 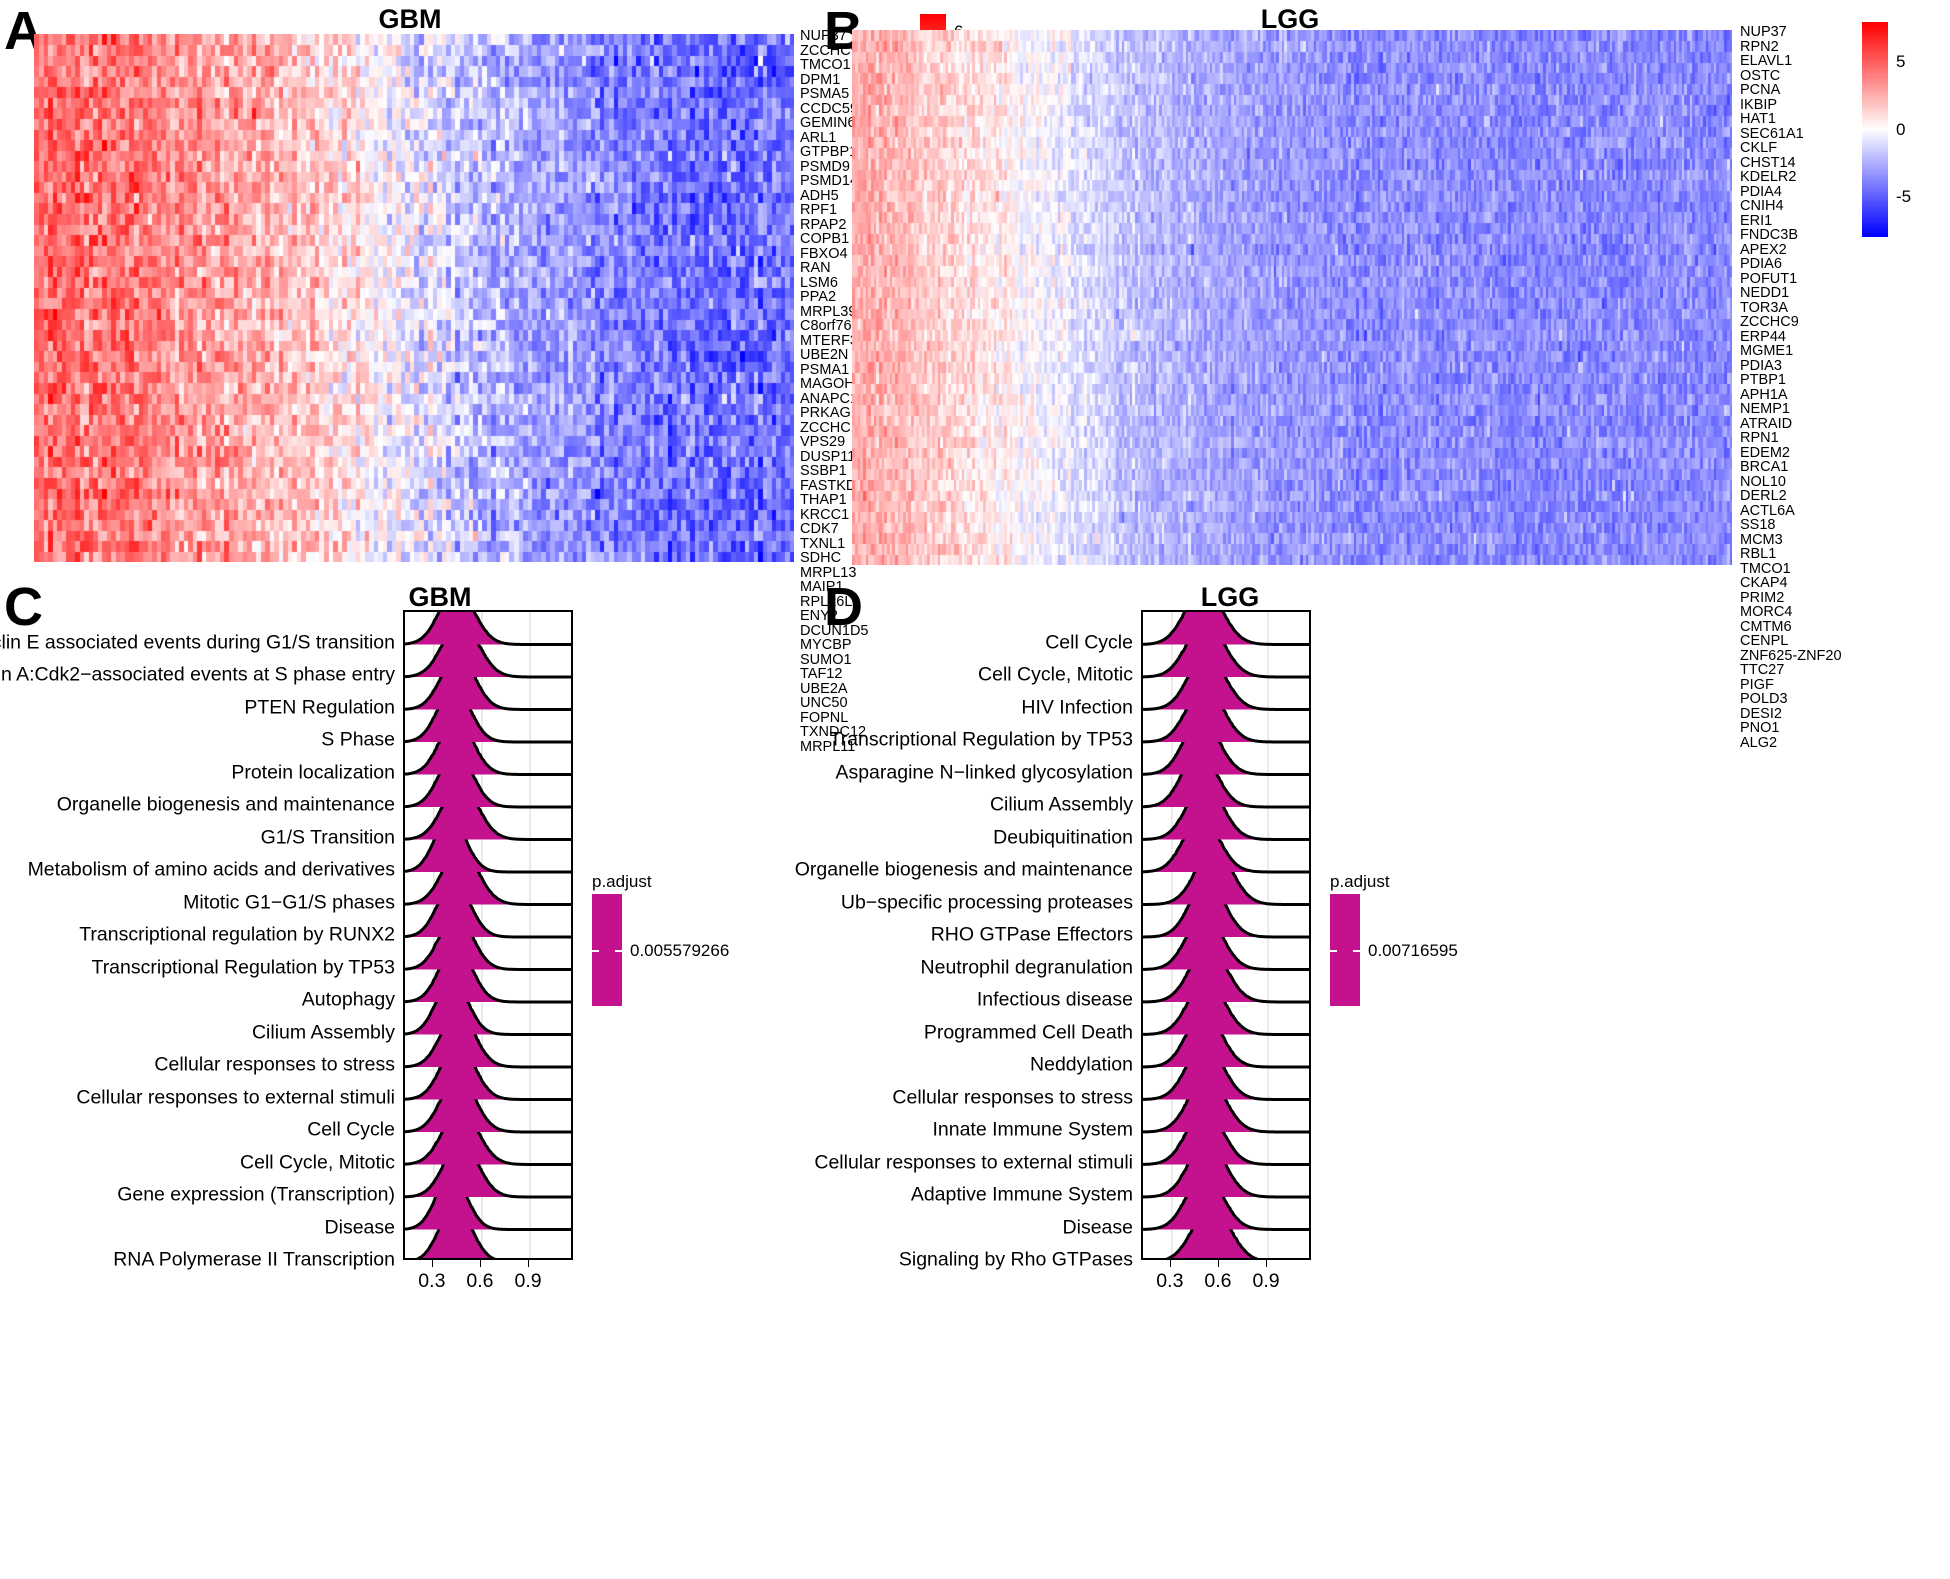 What do you see at coordinates (680, 950) in the screenshot?
I see `ridgeline-gbm-legend-value: 0.005579266` at bounding box center [680, 950].